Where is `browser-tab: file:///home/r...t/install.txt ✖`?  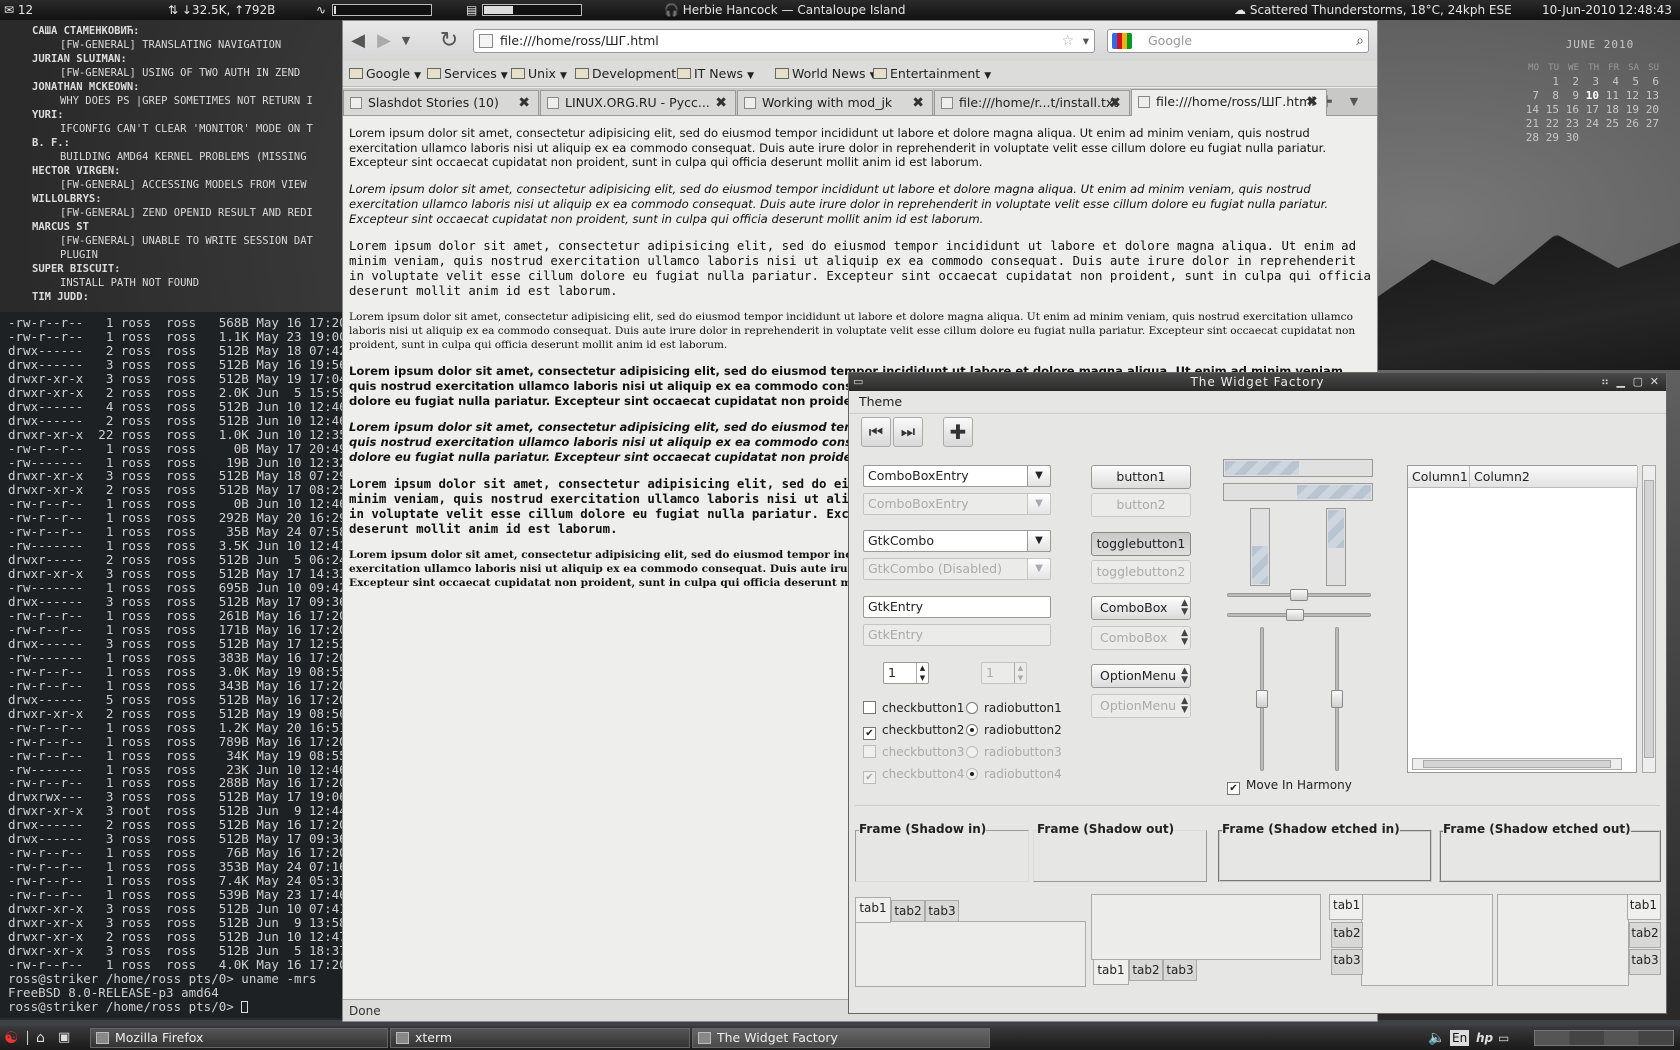
browser-tab: file:///home/r...t/install.txt ✖ is located at coordinates (1032, 102).